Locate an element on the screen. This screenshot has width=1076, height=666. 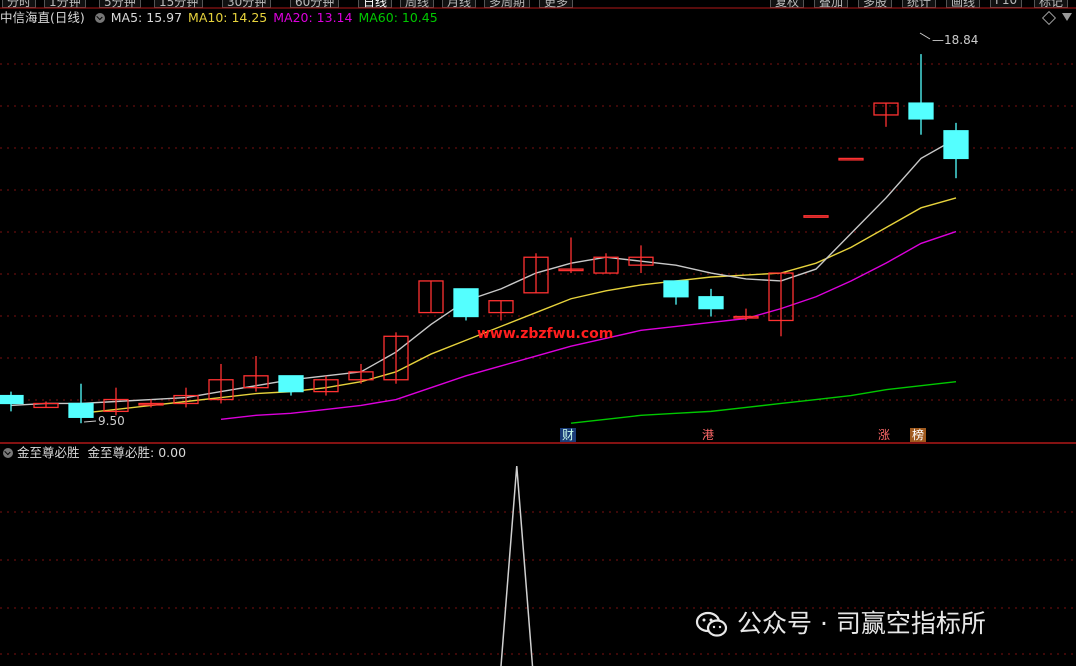
wechat-watermark: 公众号 · 司赢空指标所 is located at coordinates (840, 624).